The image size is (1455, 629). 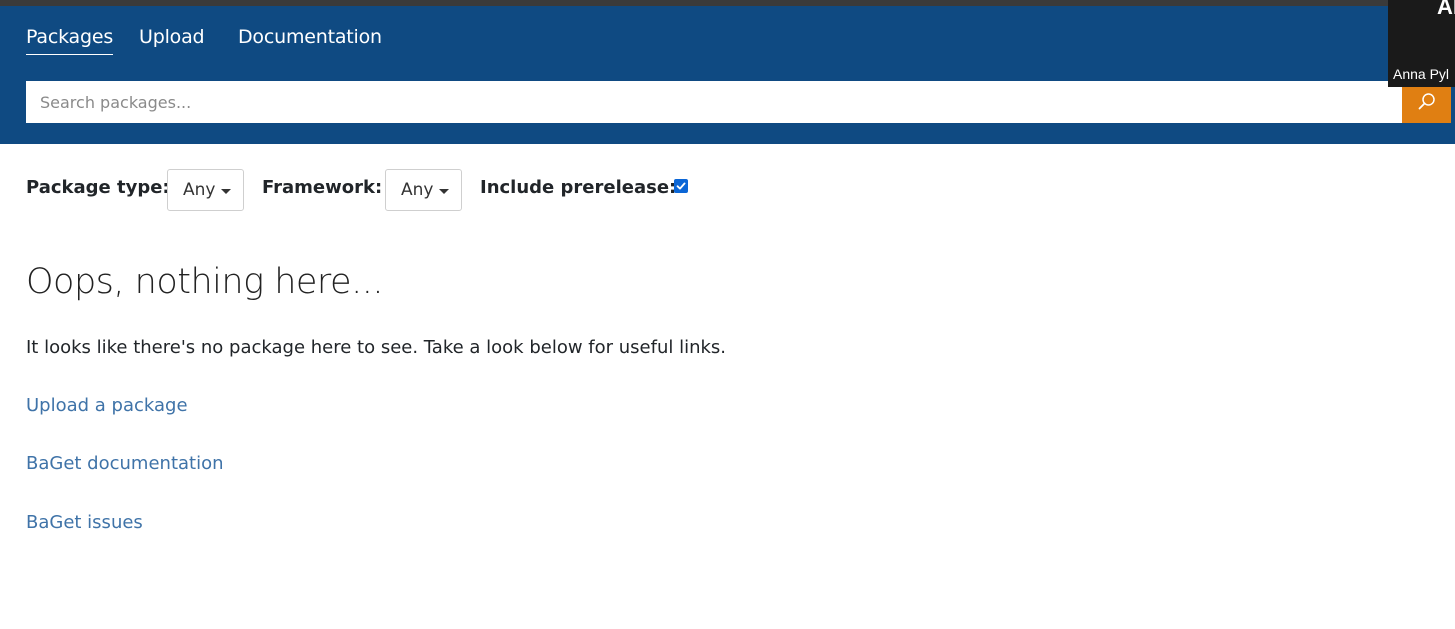 I want to click on package-type-value: Any, so click(x=199, y=190).